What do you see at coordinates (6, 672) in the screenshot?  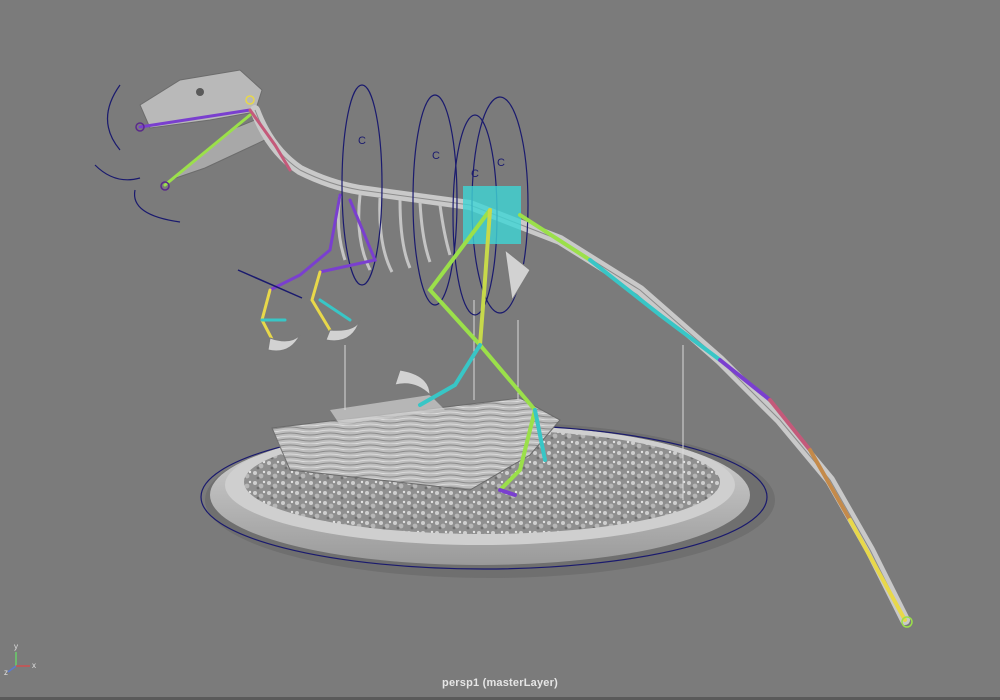 I see `axis-z-label: z` at bounding box center [6, 672].